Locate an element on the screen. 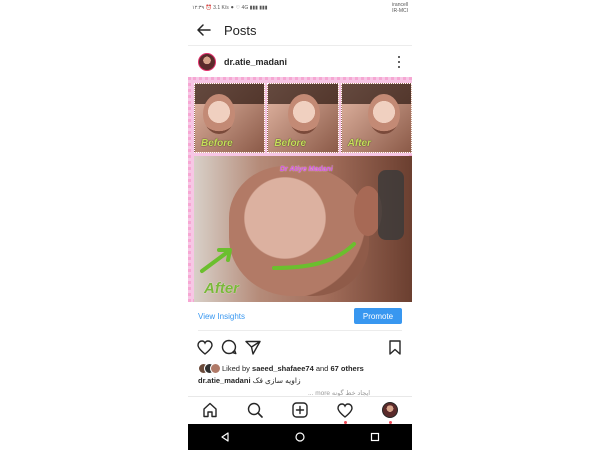 This screenshot has height=450, width=600. home-icon is located at coordinates (210, 410).